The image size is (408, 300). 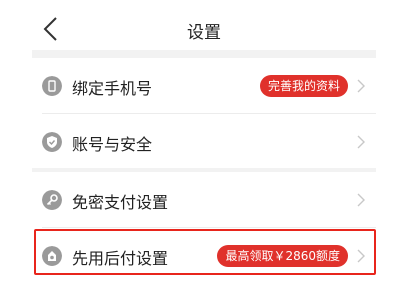 I want to click on section-gap, so click(x=204, y=54).